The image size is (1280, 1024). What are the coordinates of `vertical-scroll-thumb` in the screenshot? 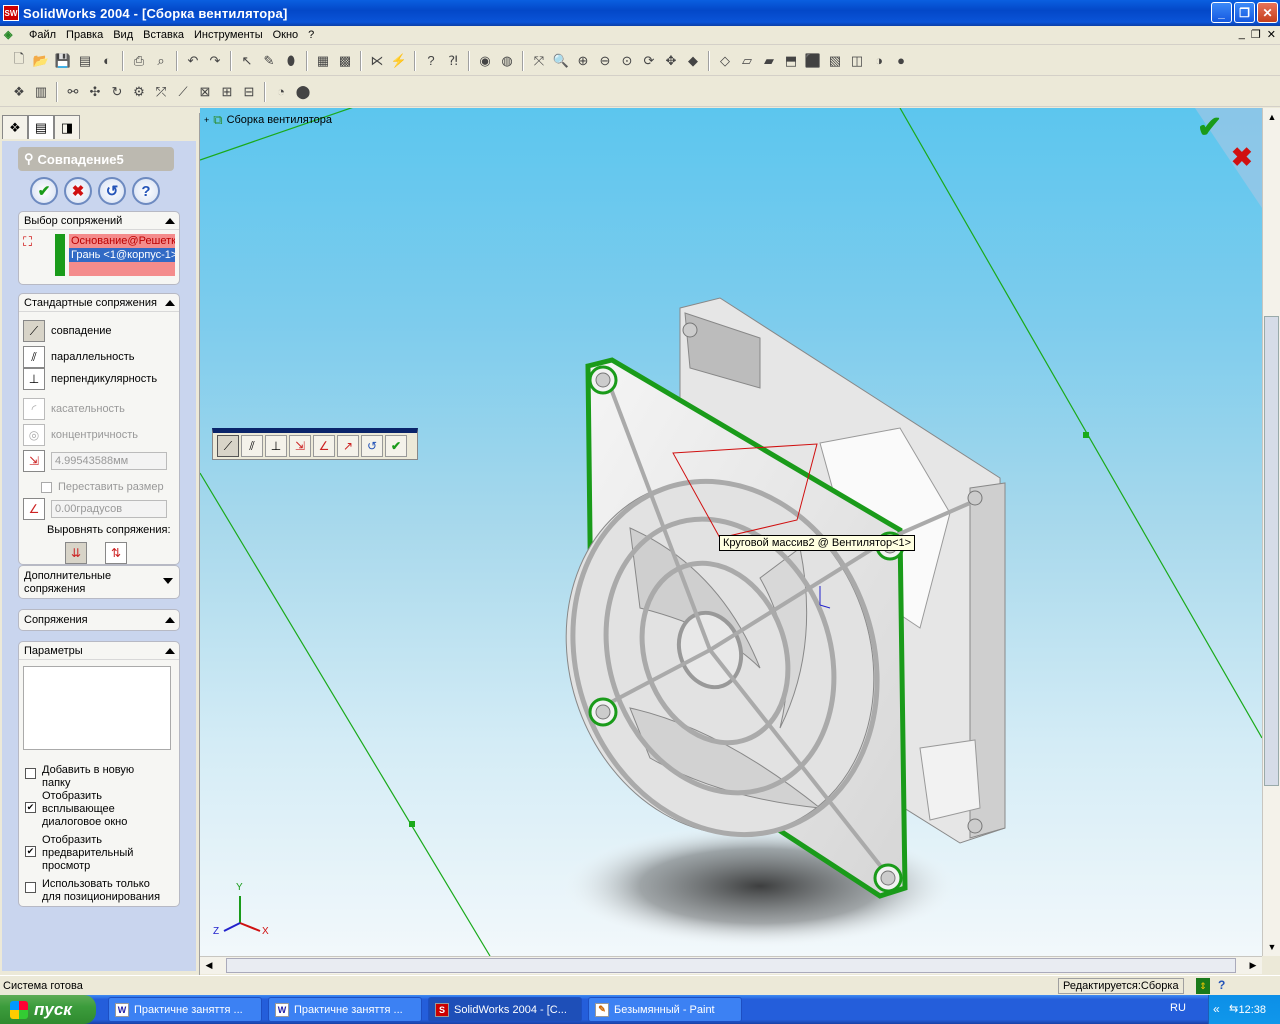 It's located at (1271, 551).